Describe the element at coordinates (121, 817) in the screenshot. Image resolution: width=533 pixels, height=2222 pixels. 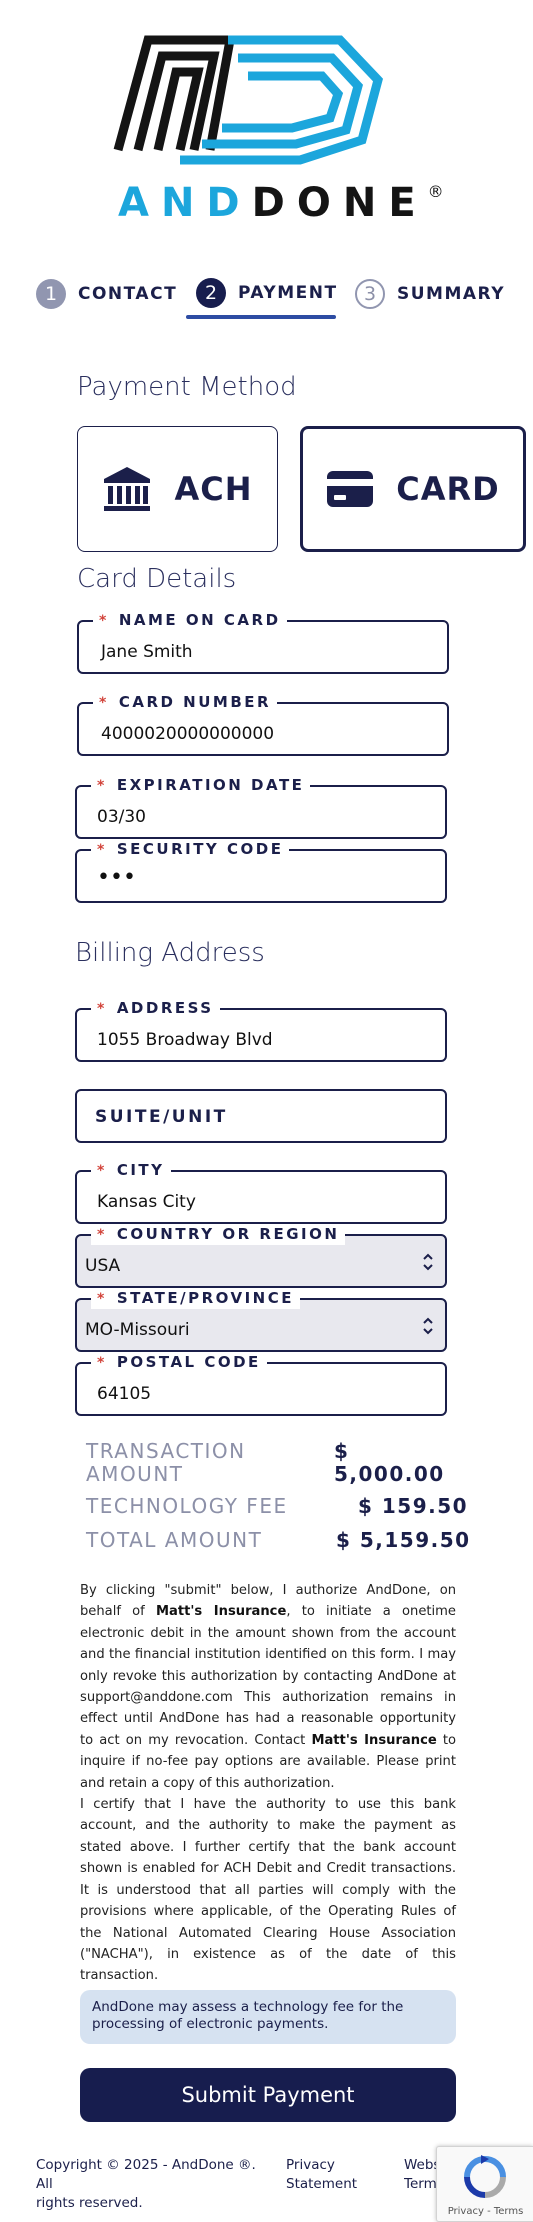
I see `expiration-date-value: 03/30` at that location.